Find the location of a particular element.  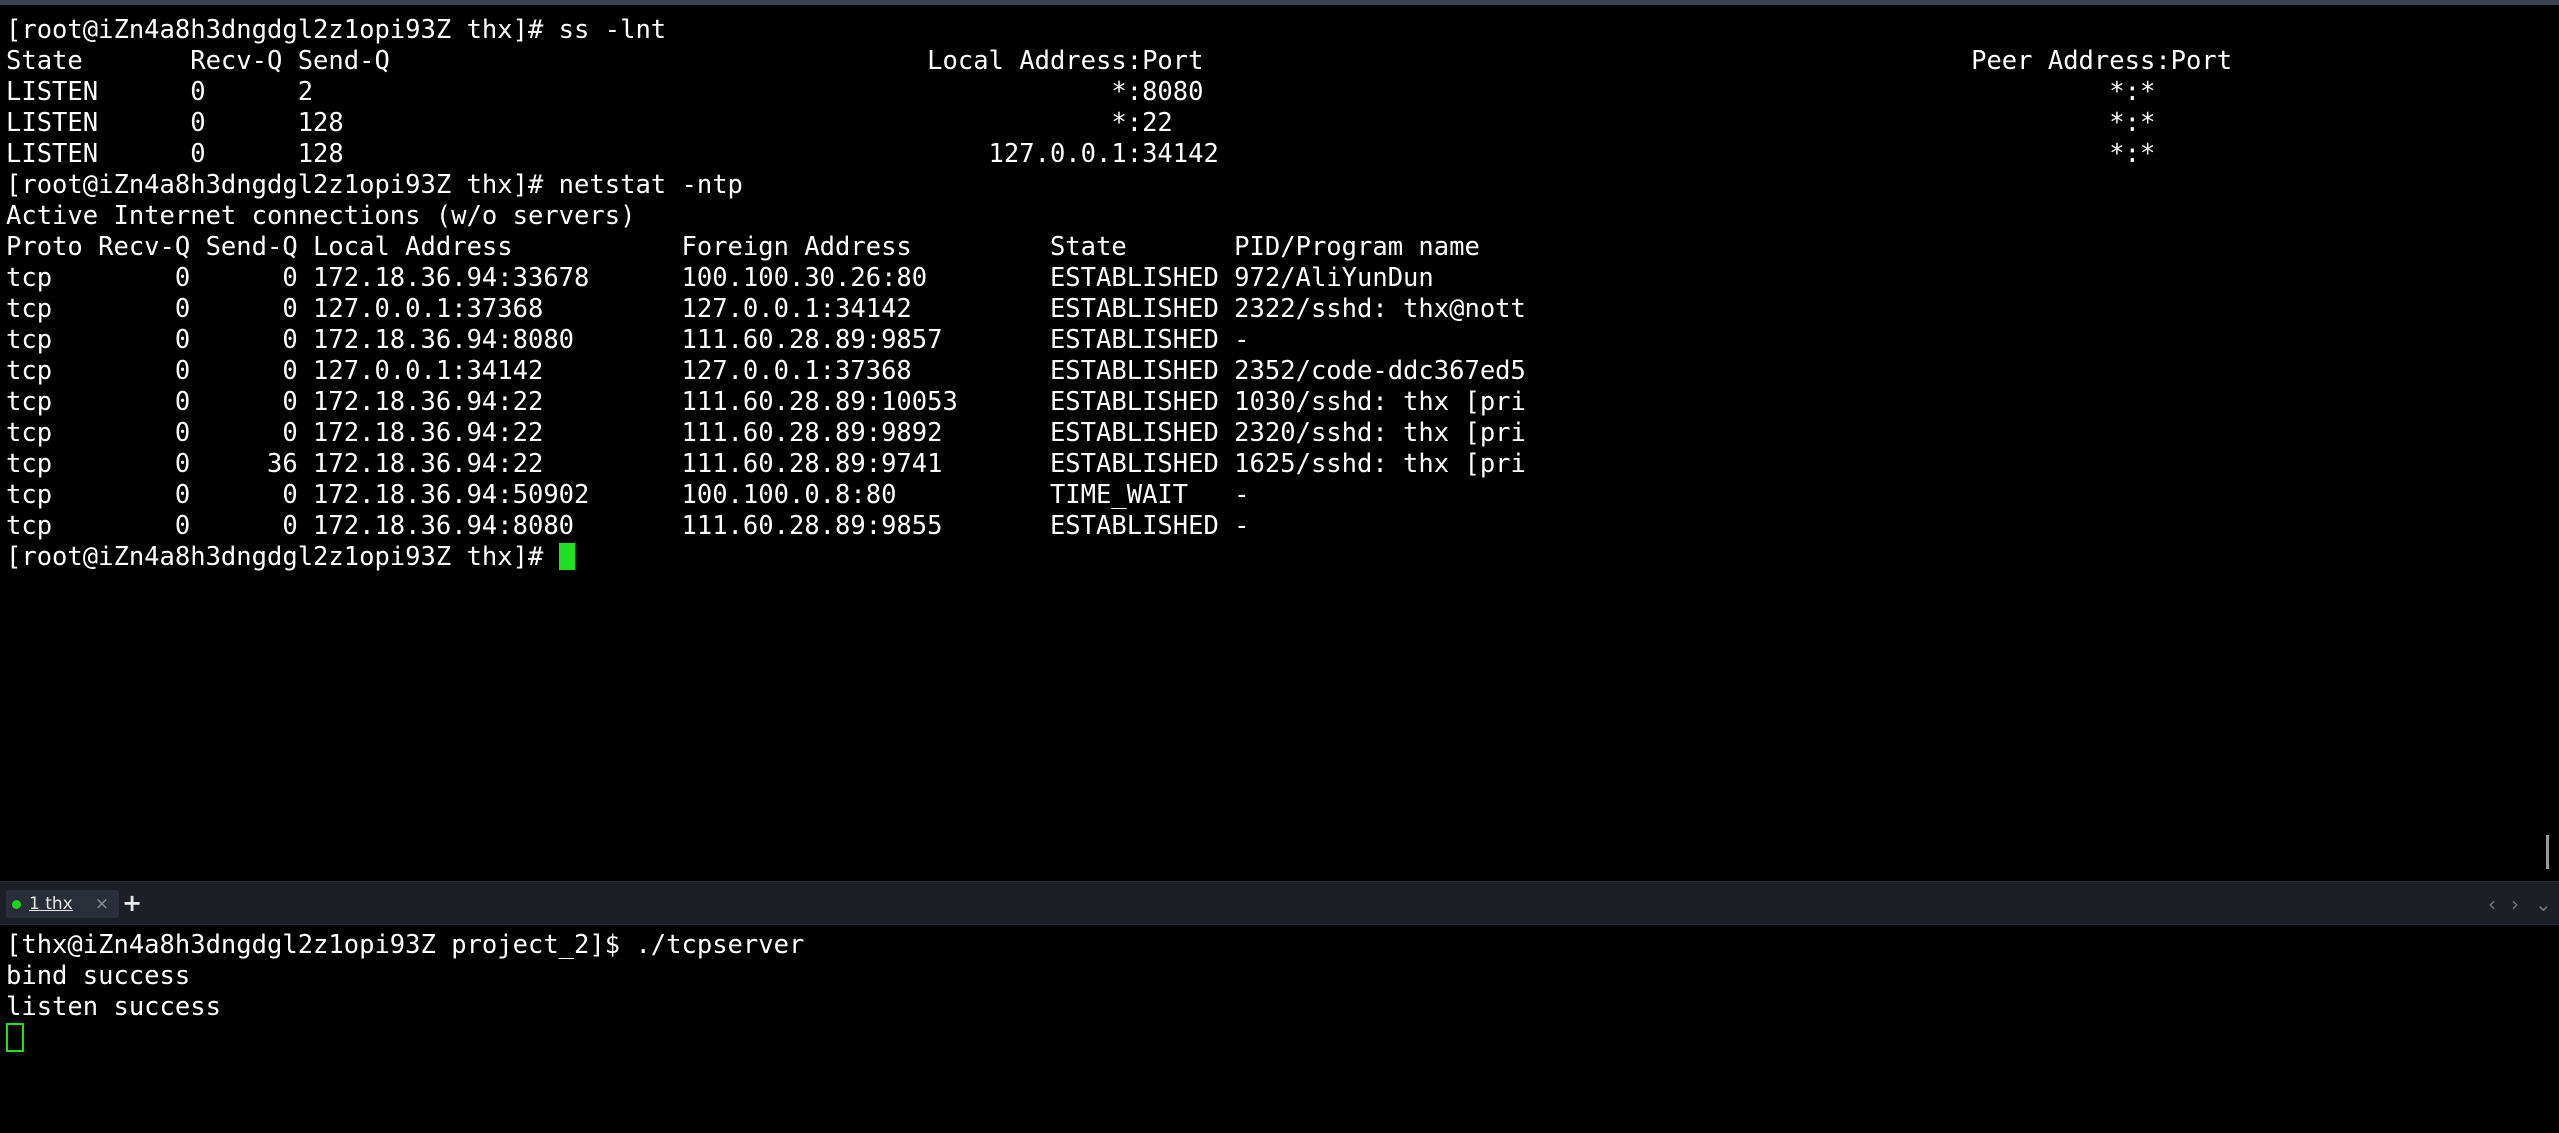

tab-1-thx: 1 thx × is located at coordinates (62, 904).